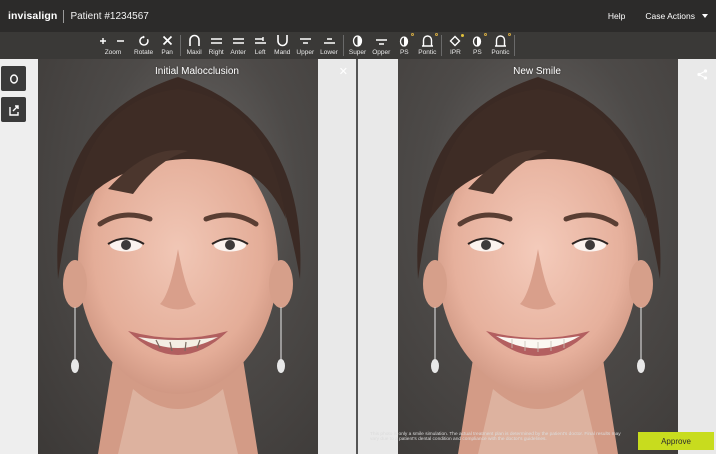  I want to click on lower-jaw-button: Lower, so click(329, 45).